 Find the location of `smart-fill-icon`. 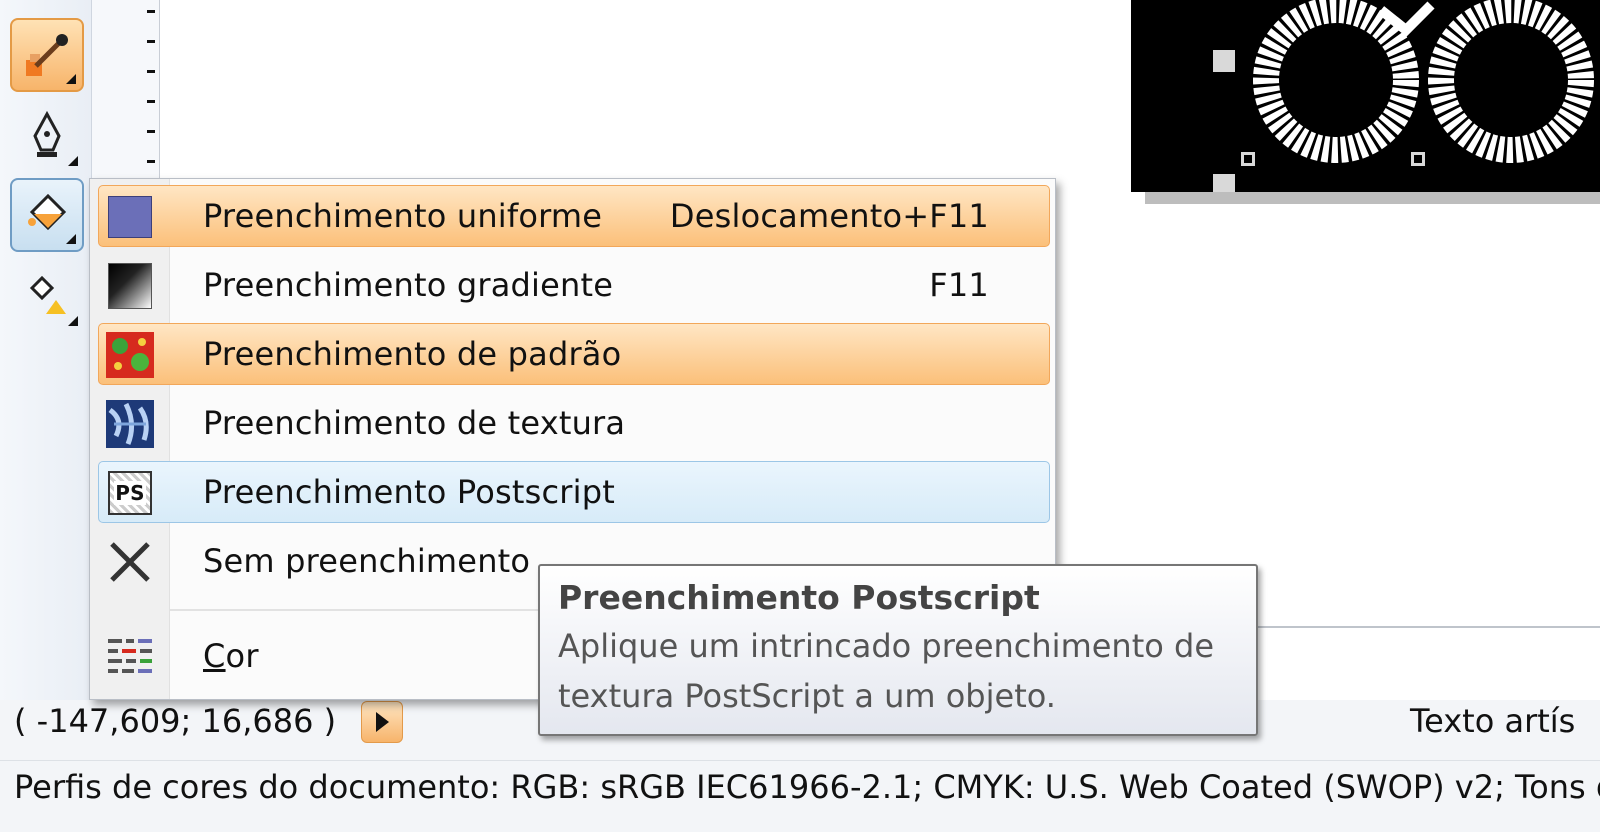

smart-fill-icon is located at coordinates (47, 294).